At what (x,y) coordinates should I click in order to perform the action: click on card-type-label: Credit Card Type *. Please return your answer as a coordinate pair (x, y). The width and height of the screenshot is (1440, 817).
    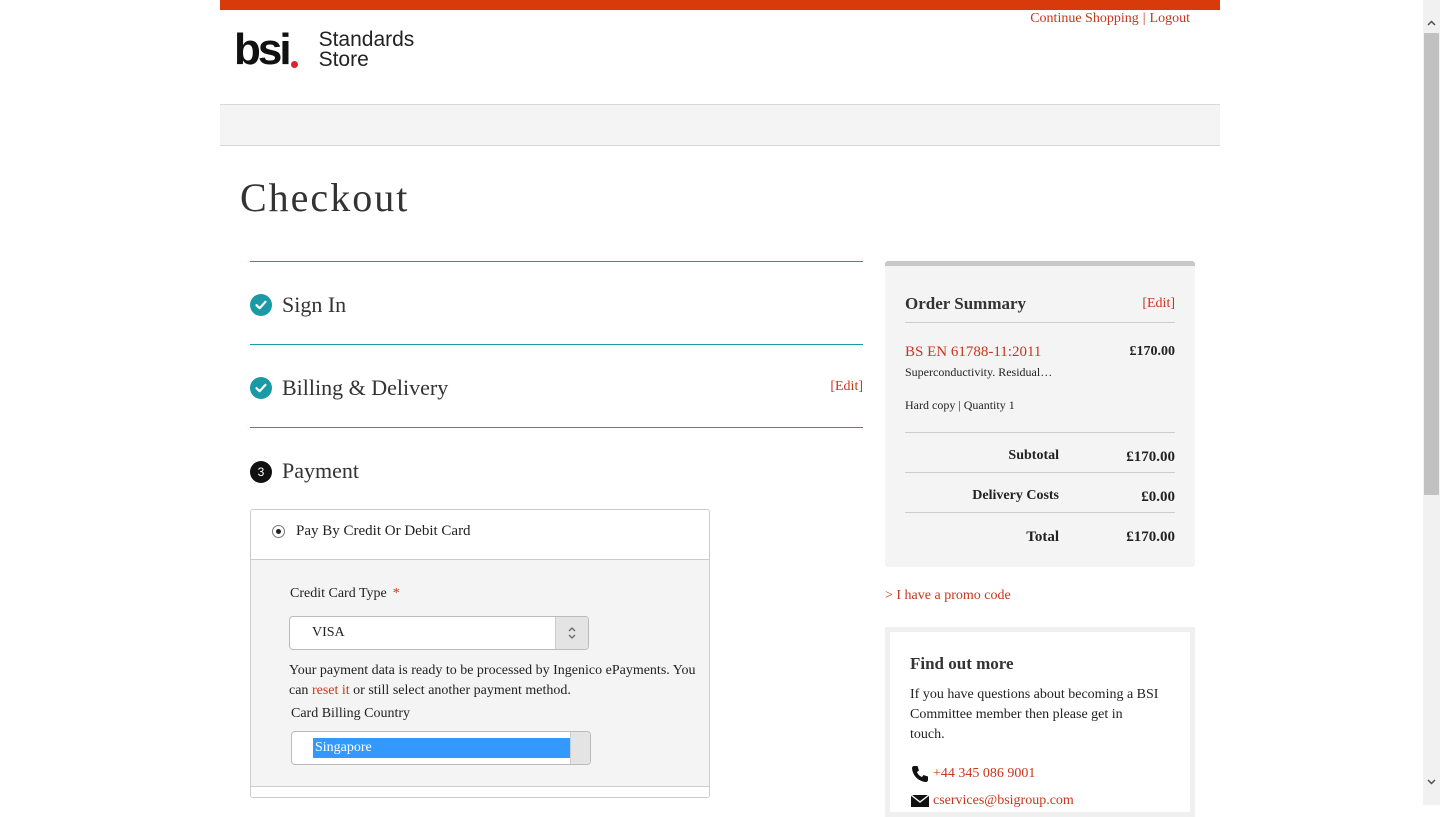
    Looking at the image, I should click on (345, 593).